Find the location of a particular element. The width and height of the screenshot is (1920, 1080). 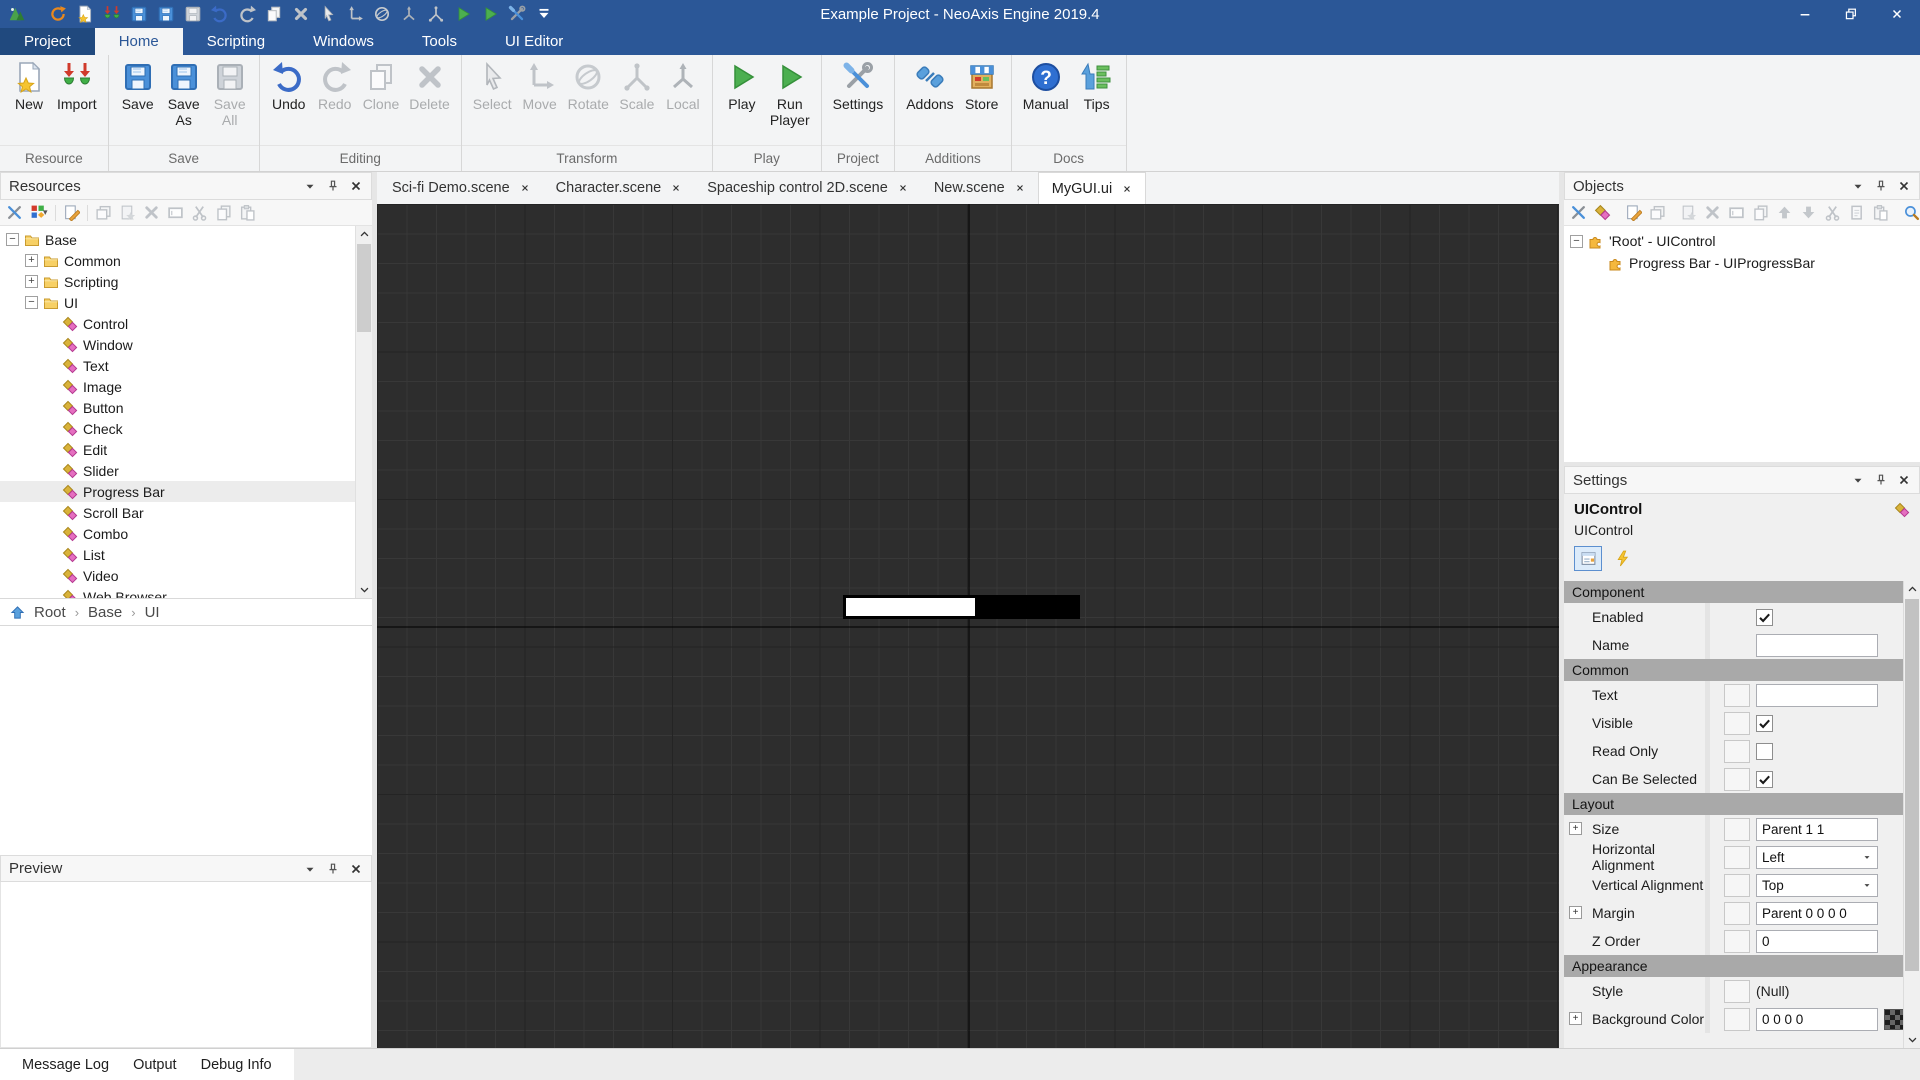

tree-item-slider: Slider is located at coordinates (186, 470).